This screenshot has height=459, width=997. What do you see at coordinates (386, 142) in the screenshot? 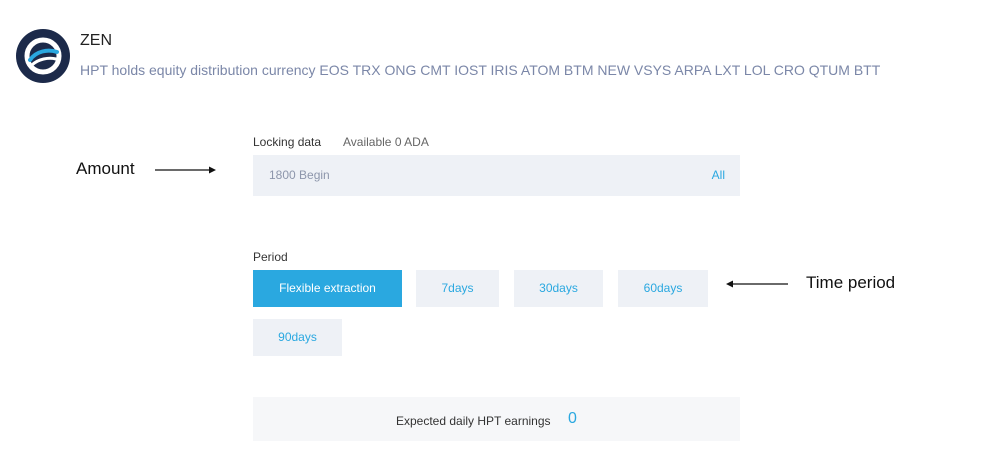
I see `available-balance: Available 0 ADA` at bounding box center [386, 142].